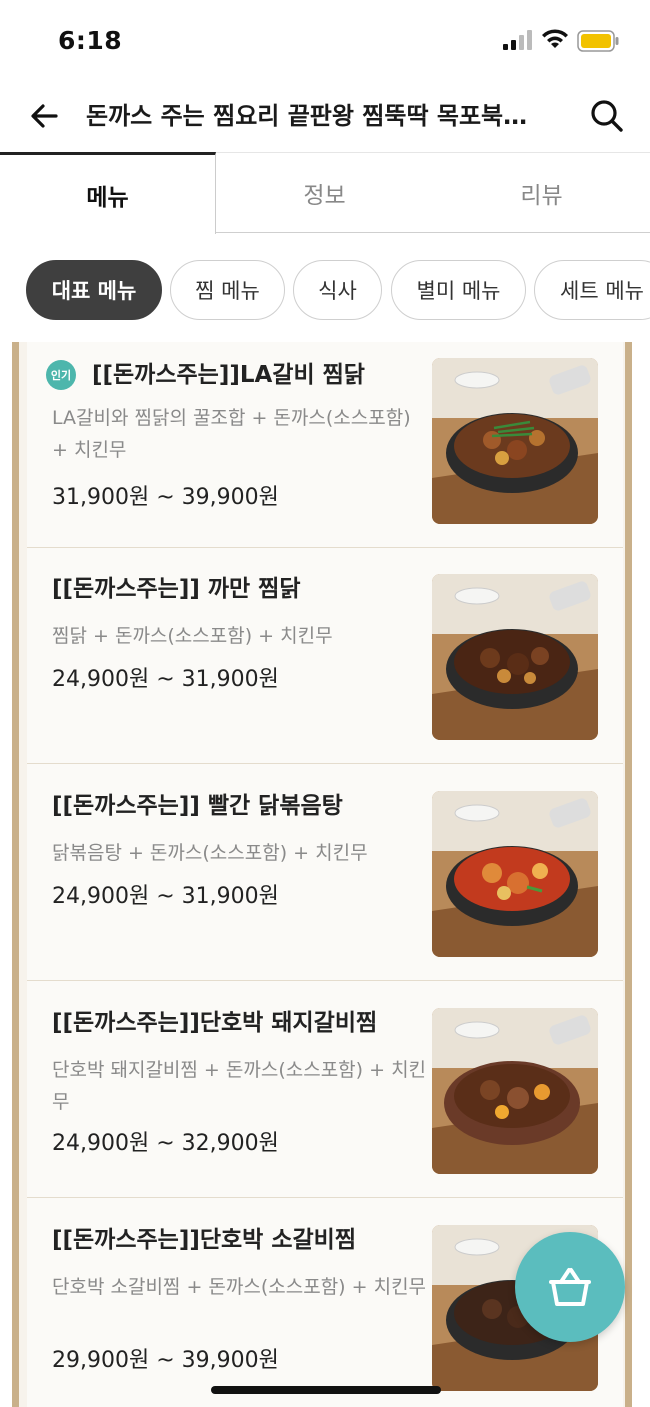  I want to click on chip-specialty-menu: 별미 메뉴, so click(458, 290).